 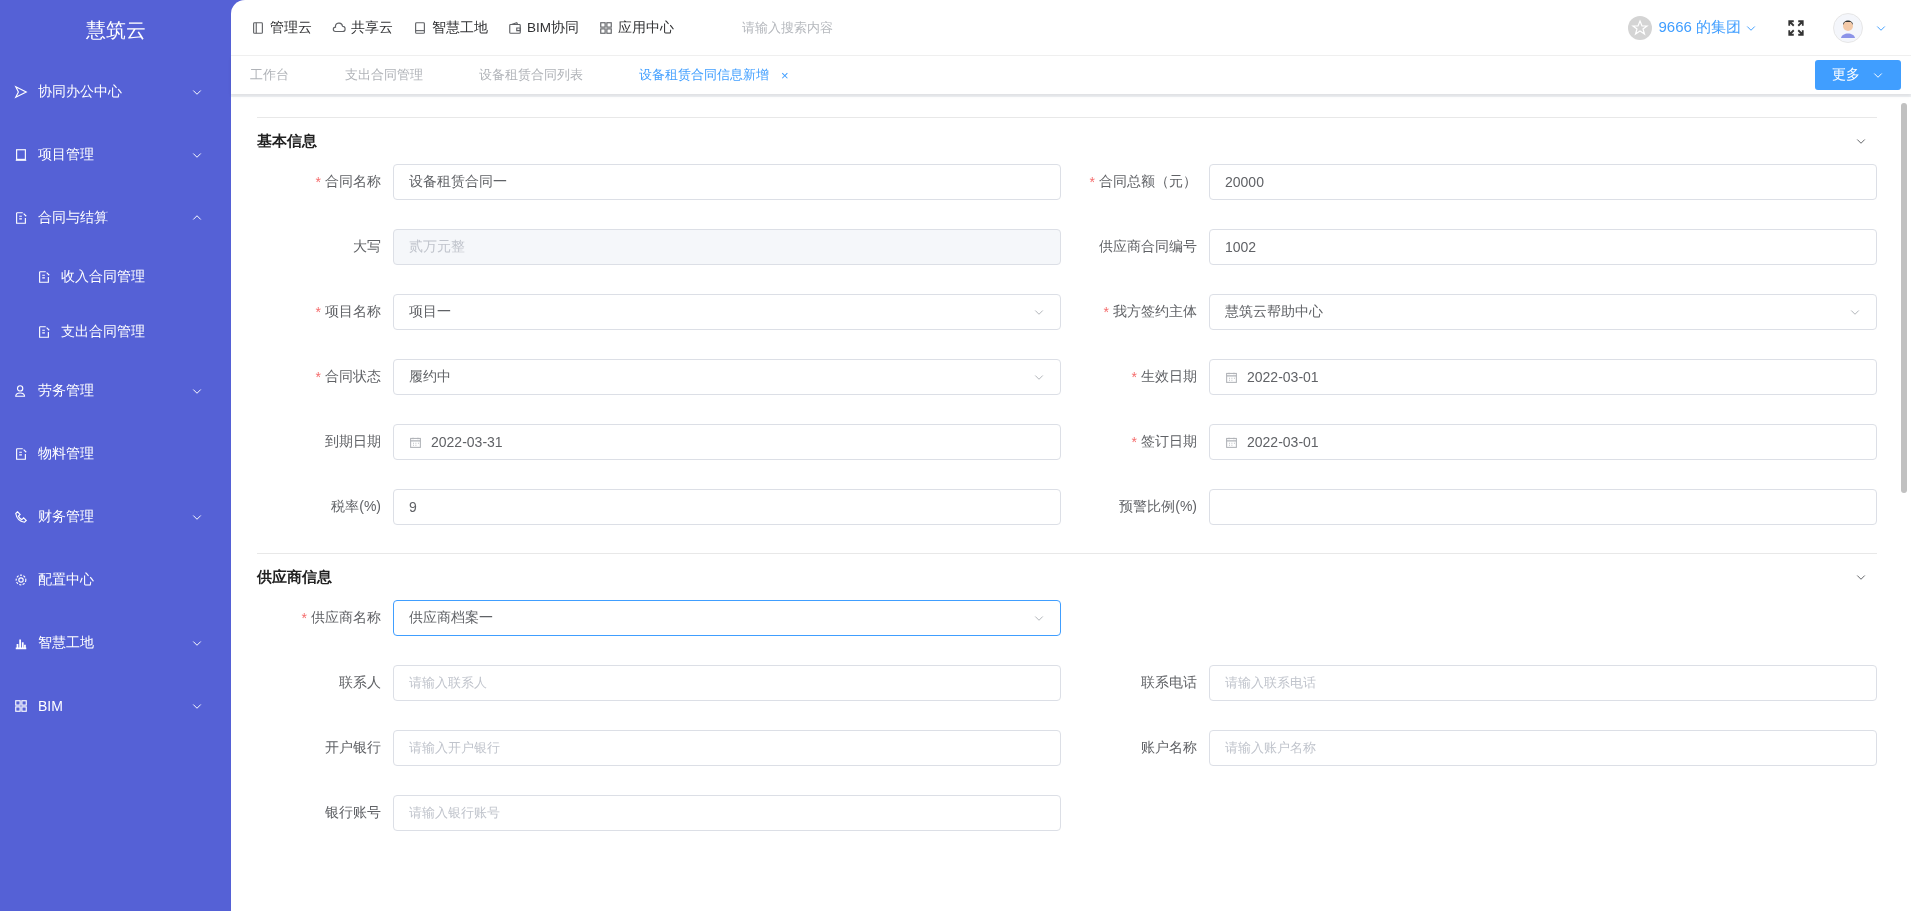 What do you see at coordinates (115, 217) in the screenshot?
I see `sidebar-item: 合同与结算` at bounding box center [115, 217].